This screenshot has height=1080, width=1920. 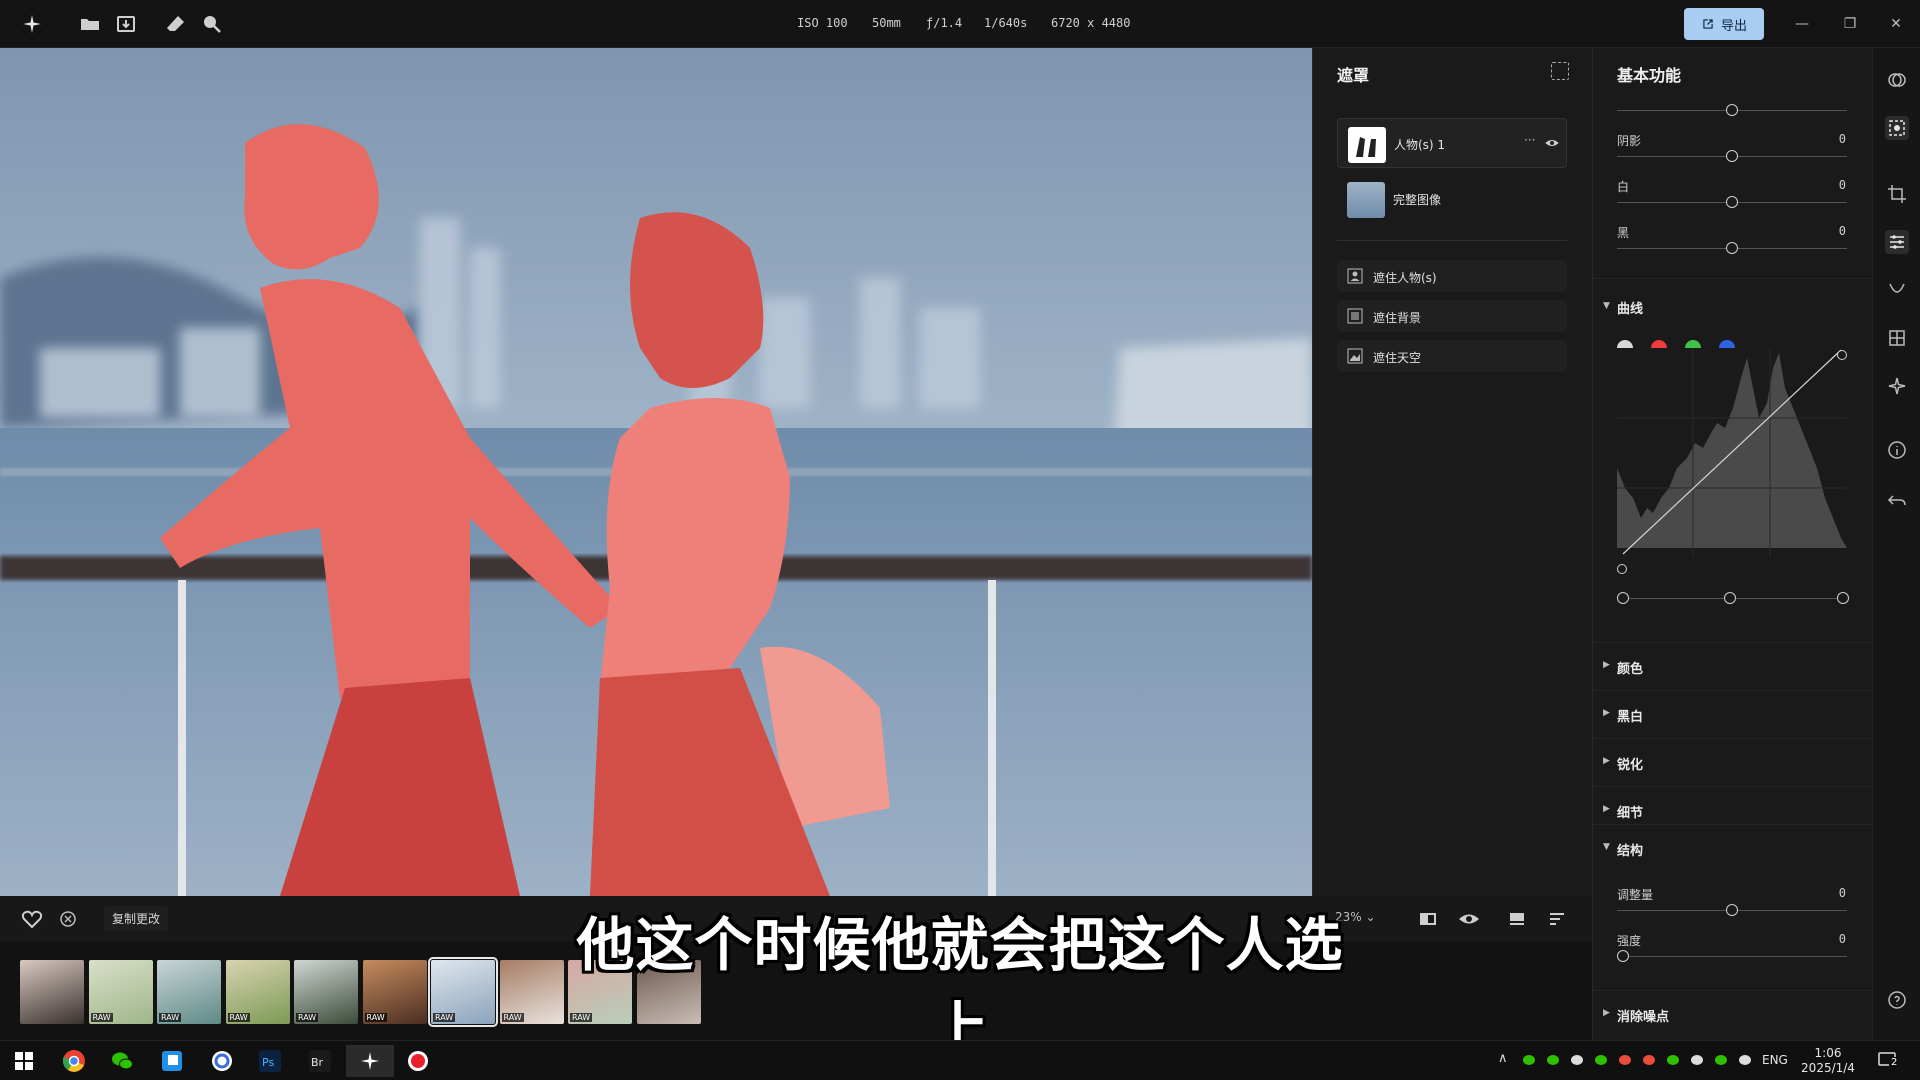 I want to click on mask-thumbnail, so click(x=1367, y=145).